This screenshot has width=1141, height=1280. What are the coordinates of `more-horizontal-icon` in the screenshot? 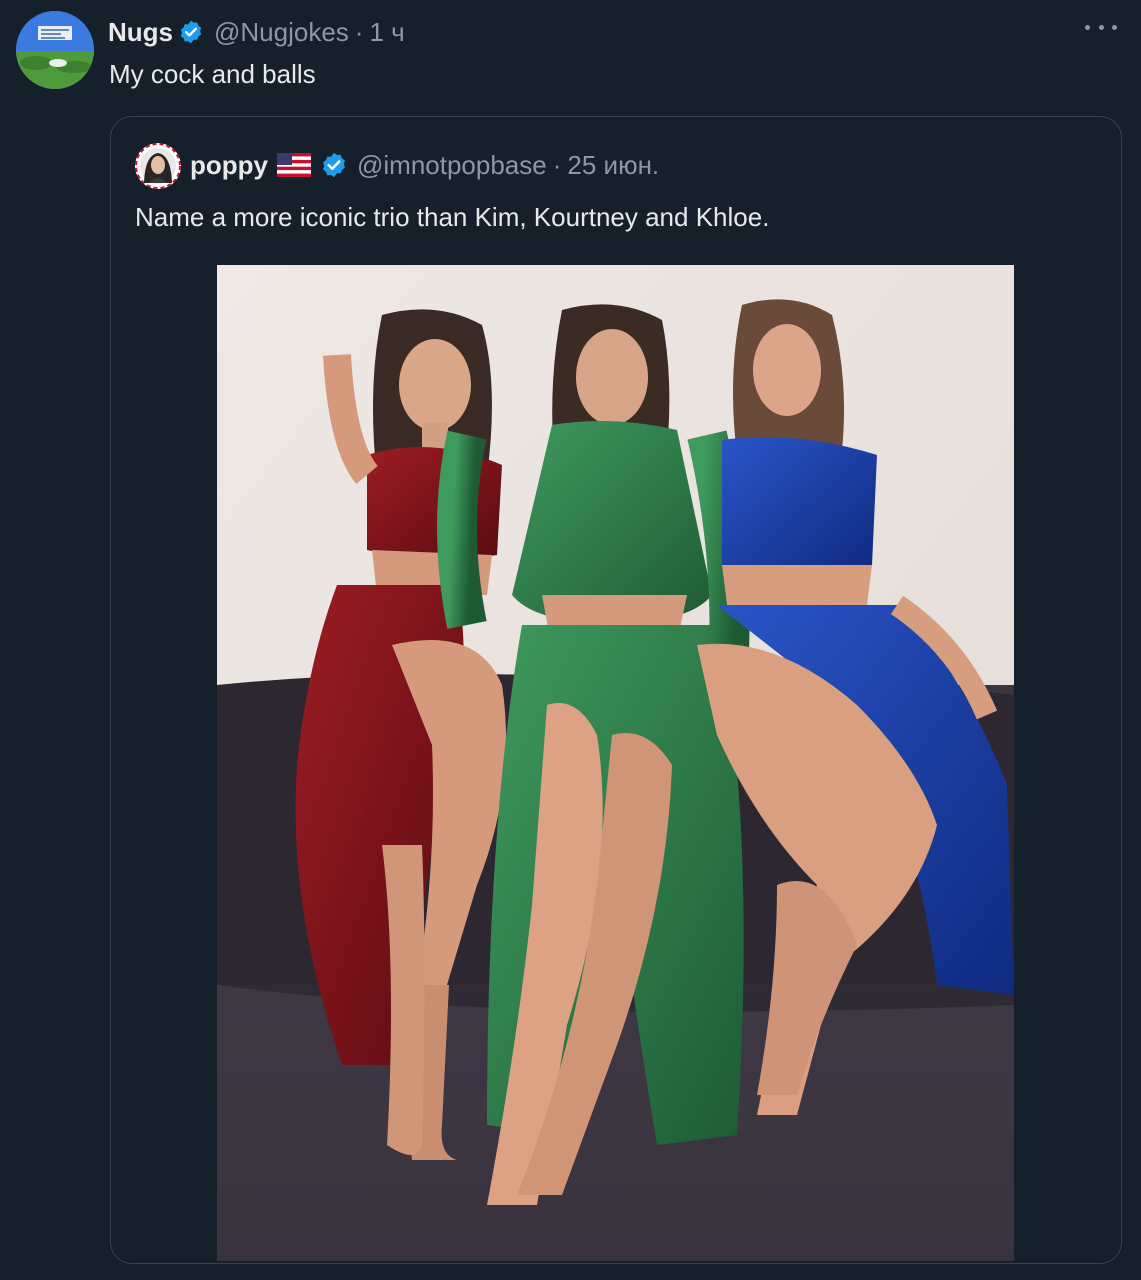 It's located at (1101, 27).